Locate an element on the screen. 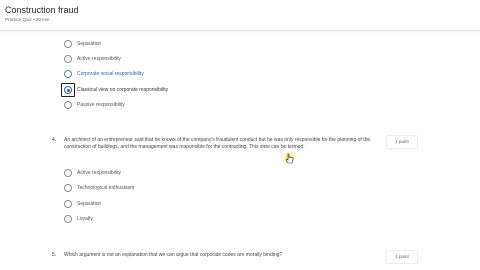 The height and width of the screenshot is (270, 480). quiz-subtitle: Practice Quiz • 20 min is located at coordinates (27, 19).